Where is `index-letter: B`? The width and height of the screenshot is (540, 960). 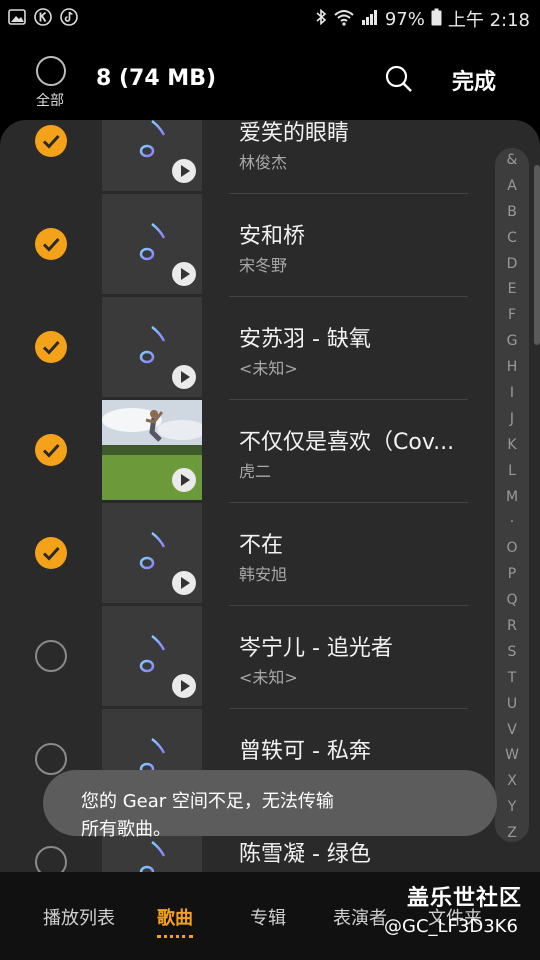
index-letter: B is located at coordinates (512, 213).